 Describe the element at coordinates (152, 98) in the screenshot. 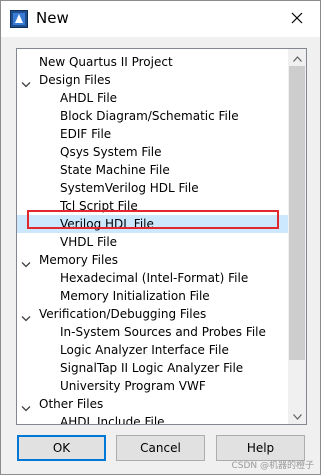

I see `tree-item: AHDL File` at that location.